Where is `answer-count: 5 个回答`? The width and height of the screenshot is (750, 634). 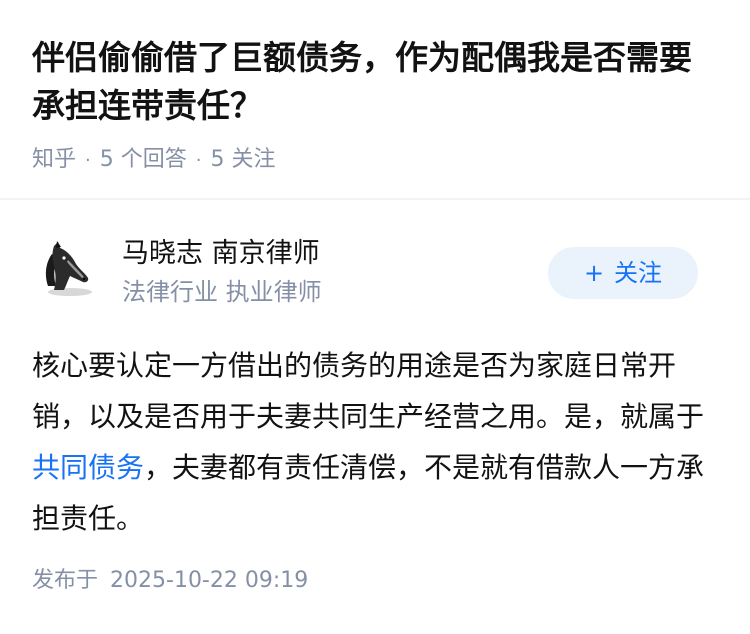
answer-count: 5 个回答 is located at coordinates (143, 159).